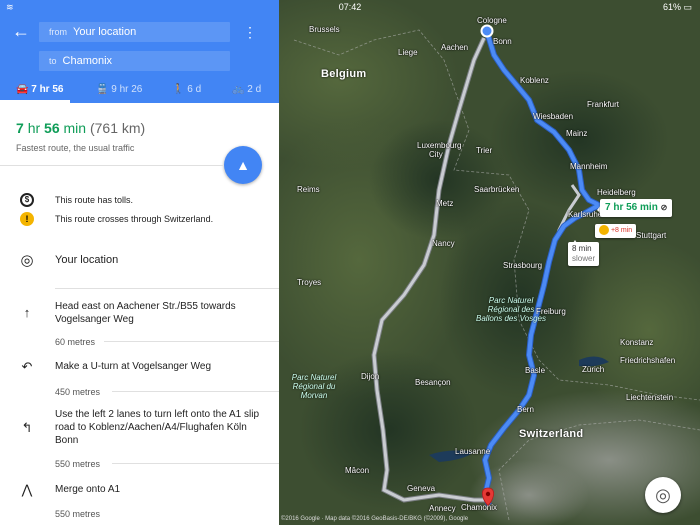 This screenshot has width=700, height=525. I want to click on city-label: Liechtenstein, so click(650, 397).